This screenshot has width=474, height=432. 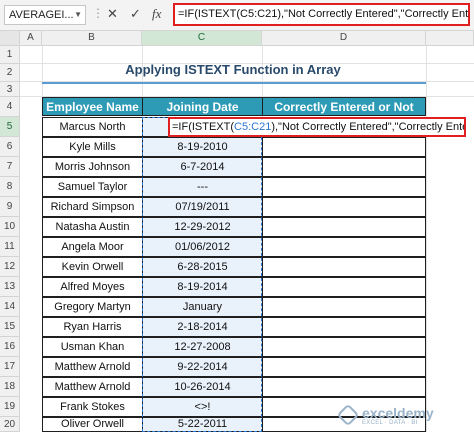 What do you see at coordinates (92, 424) in the screenshot?
I see `employee-name-cell: Oliver Orwell` at bounding box center [92, 424].